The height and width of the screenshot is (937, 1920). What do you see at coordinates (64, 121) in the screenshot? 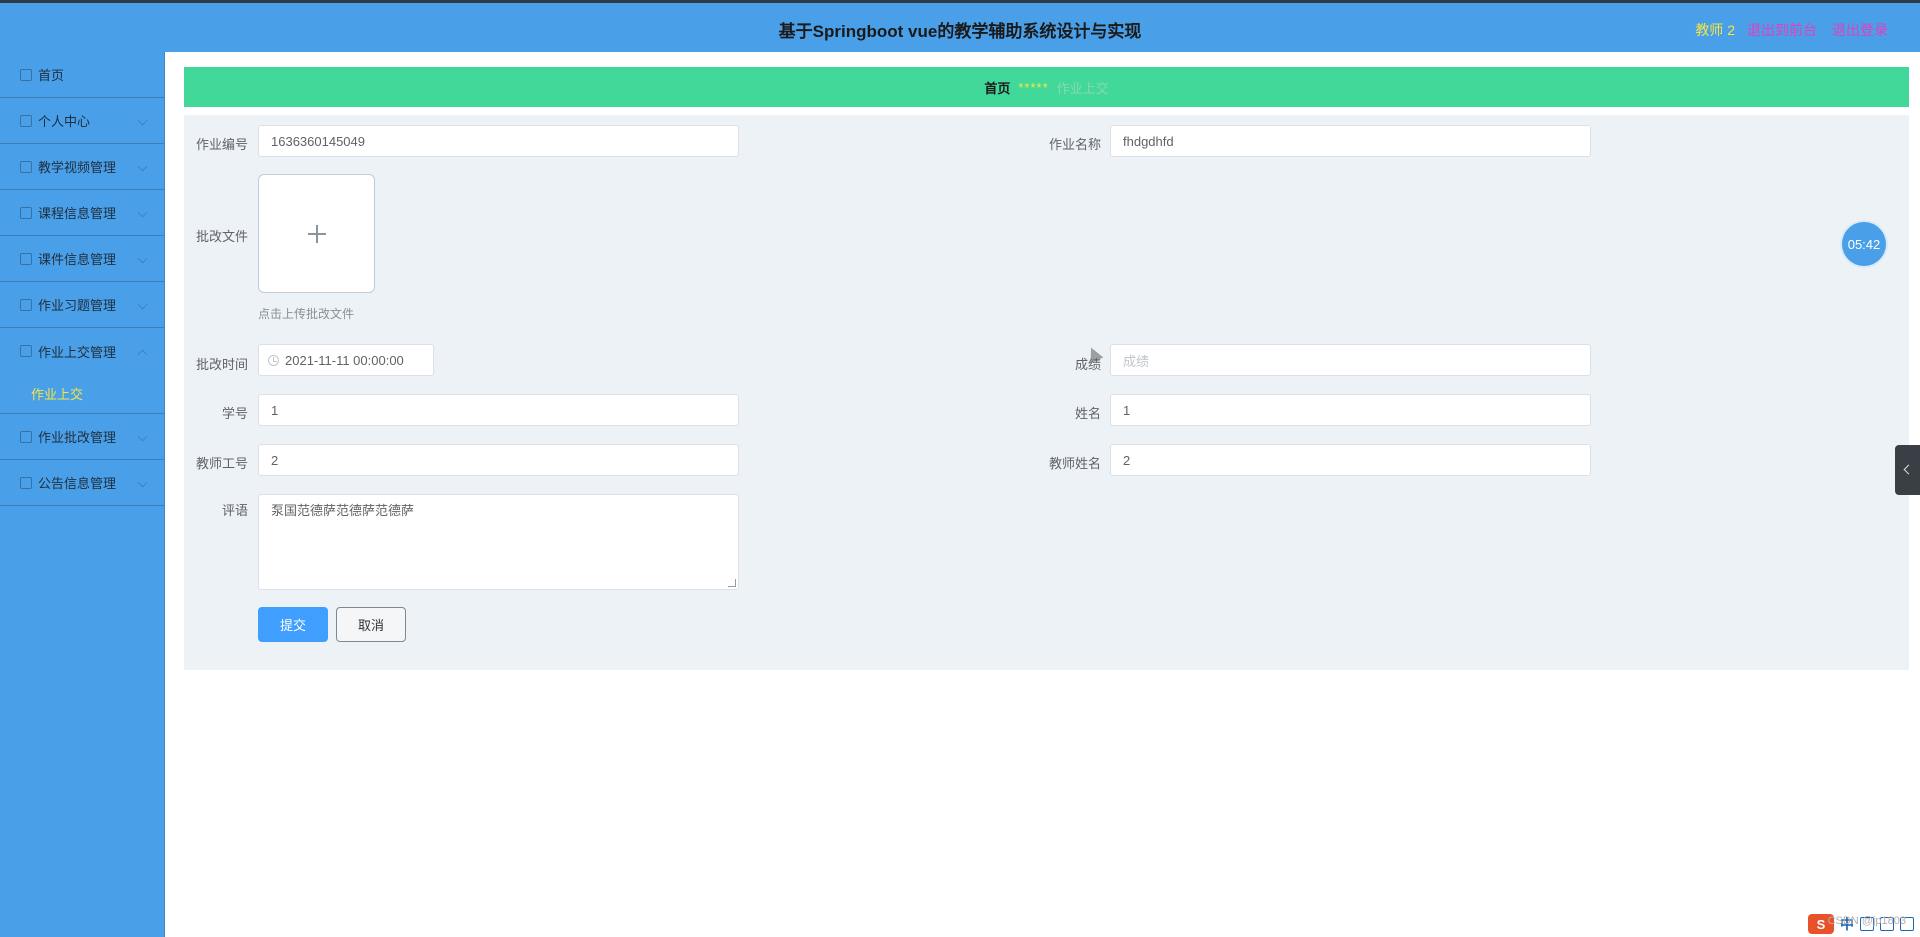
I see `sidebar-item-label: 个人中心` at bounding box center [64, 121].